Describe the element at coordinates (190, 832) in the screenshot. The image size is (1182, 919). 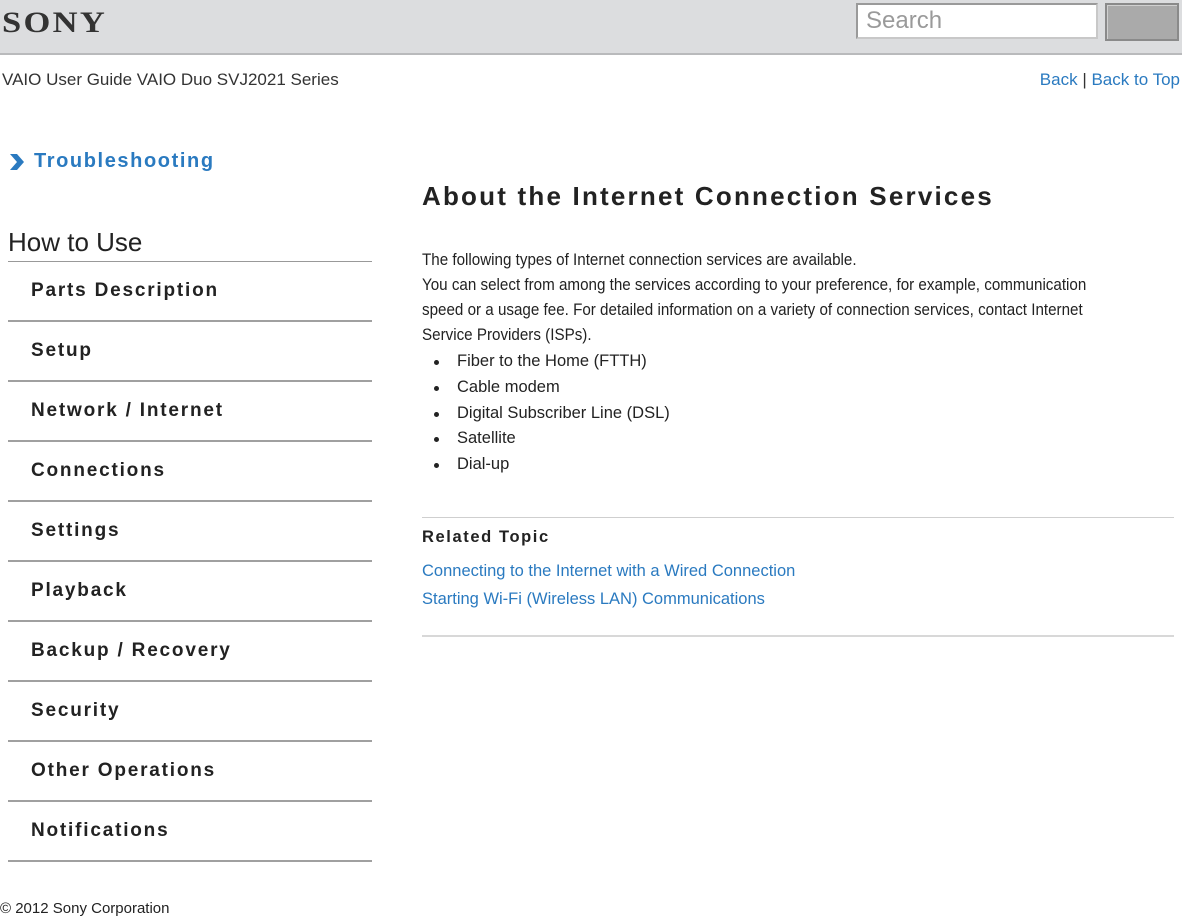
I see `sidebar-item-notifications: Notifications` at that location.